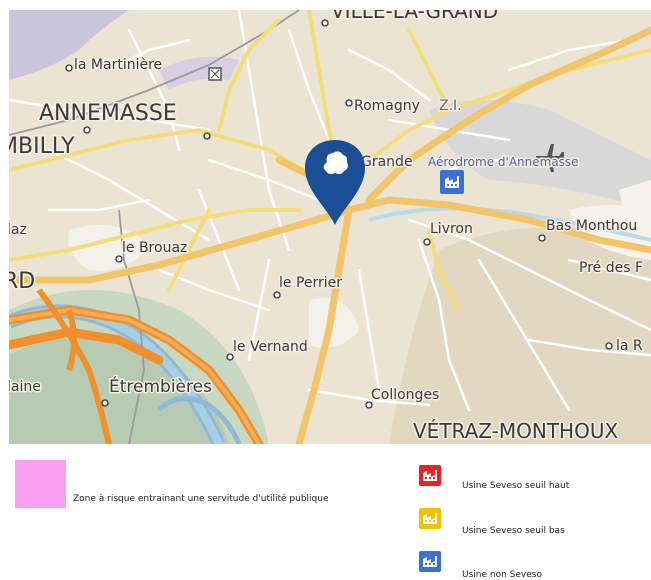  What do you see at coordinates (40, 484) in the screenshot?
I see `zone-swatch` at bounding box center [40, 484].